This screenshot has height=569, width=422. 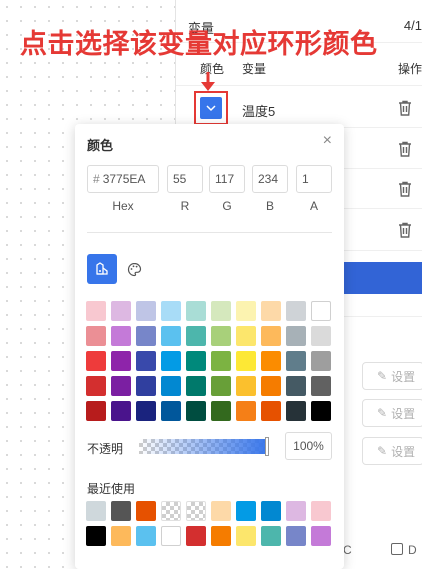 What do you see at coordinates (378, 278) in the screenshot?
I see `primary-action-bar` at bounding box center [378, 278].